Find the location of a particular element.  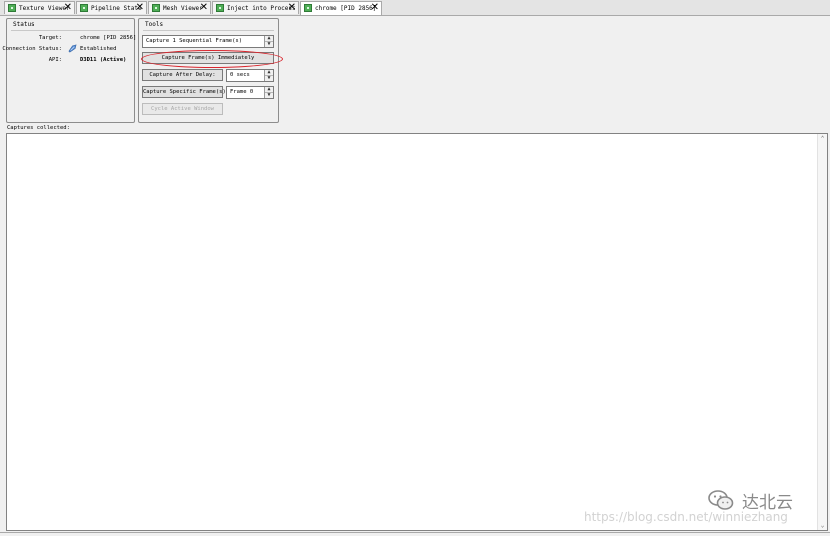

tab-label: chrome [PID 2856] is located at coordinates (346, 8).